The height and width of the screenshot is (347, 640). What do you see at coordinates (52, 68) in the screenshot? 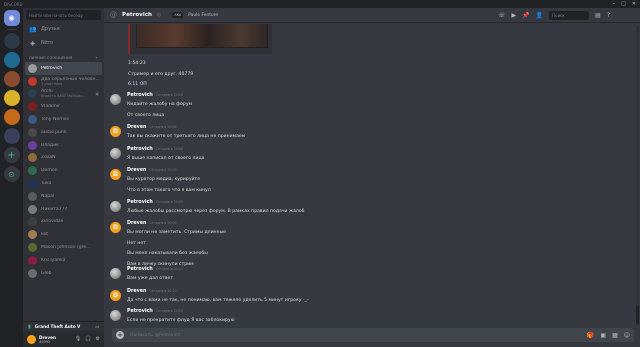
I see `dm-name: Petrovich` at bounding box center [52, 68].